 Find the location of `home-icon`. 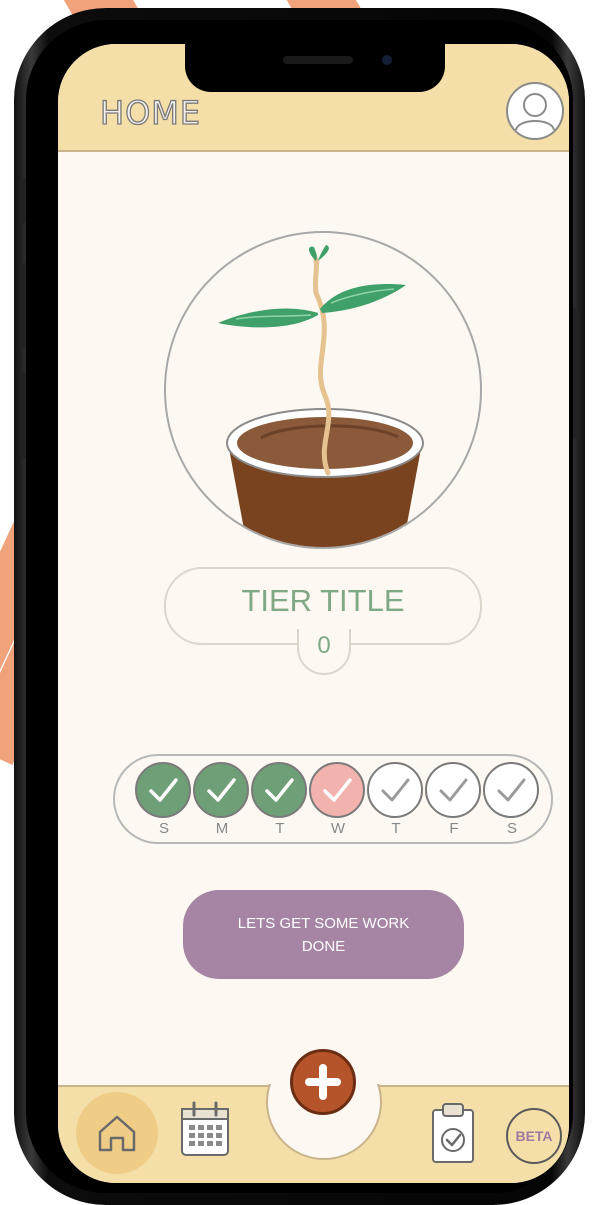

home-icon is located at coordinates (117, 1133).